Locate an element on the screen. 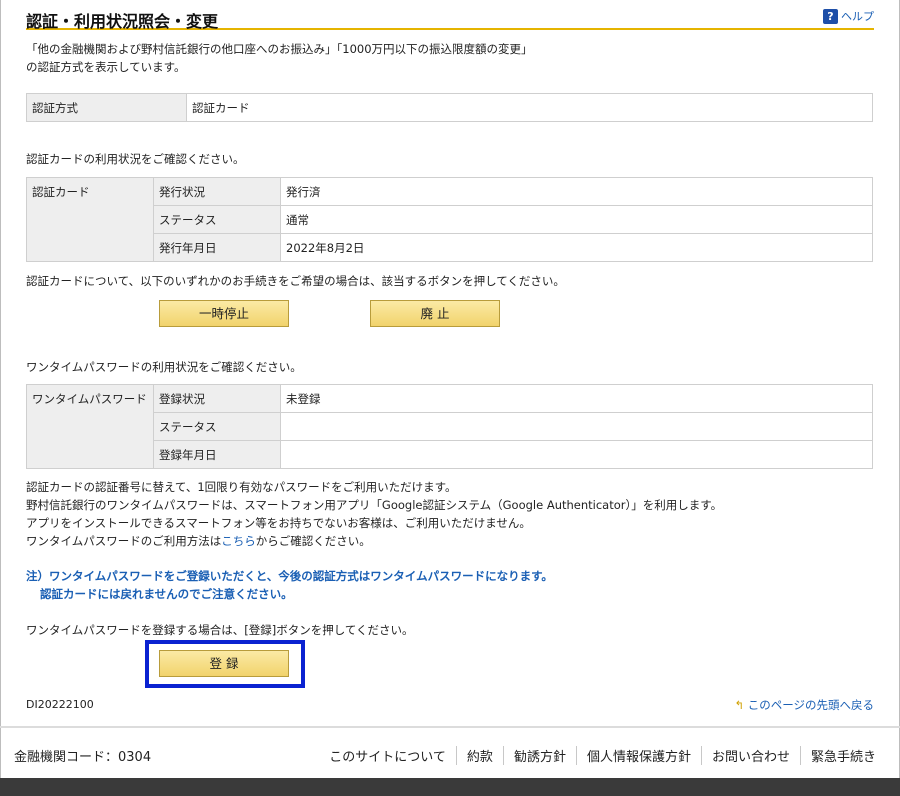 The width and height of the screenshot is (900, 796). card-row-label: ステータス is located at coordinates (217, 219).